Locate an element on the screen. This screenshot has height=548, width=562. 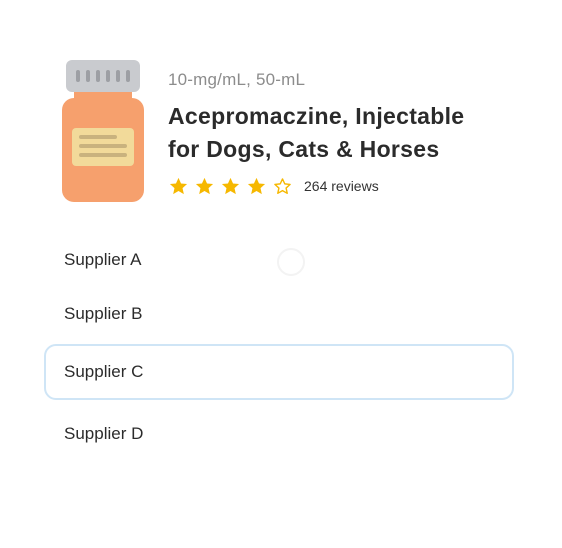
supplier-option-c: Supplier C is located at coordinates (279, 372).